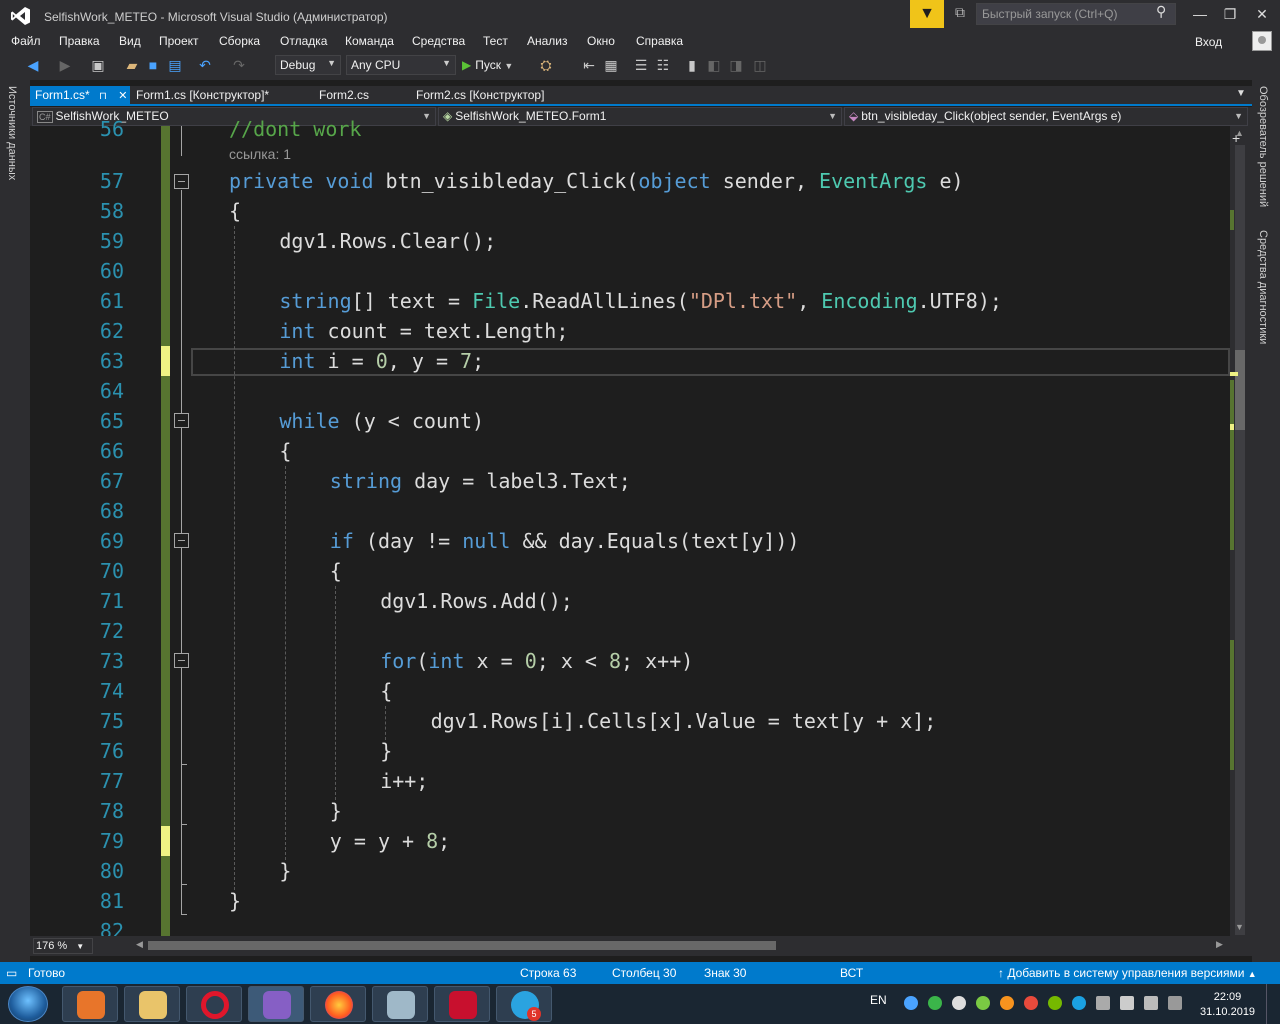  What do you see at coordinates (111, 301) in the screenshot?
I see `line-number: 61` at bounding box center [111, 301].